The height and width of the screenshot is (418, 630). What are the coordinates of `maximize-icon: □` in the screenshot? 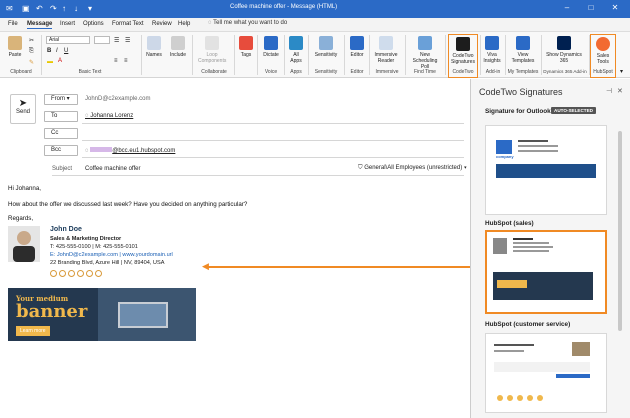 It's located at (591, 7).